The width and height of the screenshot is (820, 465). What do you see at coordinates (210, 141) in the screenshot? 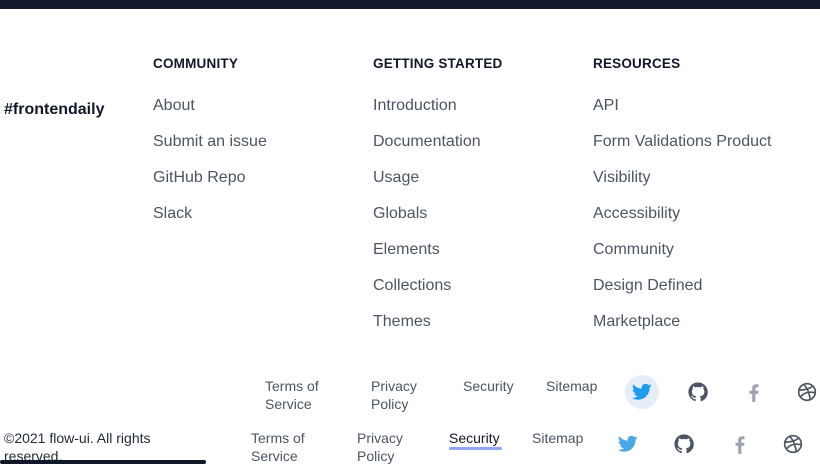
I see `footer-link-submit-issue: Submit an issue` at bounding box center [210, 141].